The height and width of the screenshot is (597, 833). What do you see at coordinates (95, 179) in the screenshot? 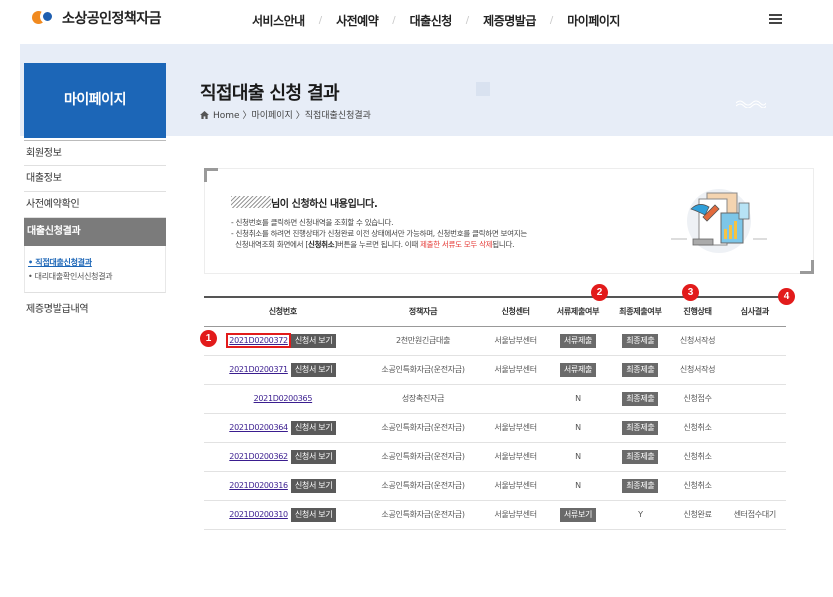
I see `sidebar-item-loan-info: 대출정보` at bounding box center [95, 179].